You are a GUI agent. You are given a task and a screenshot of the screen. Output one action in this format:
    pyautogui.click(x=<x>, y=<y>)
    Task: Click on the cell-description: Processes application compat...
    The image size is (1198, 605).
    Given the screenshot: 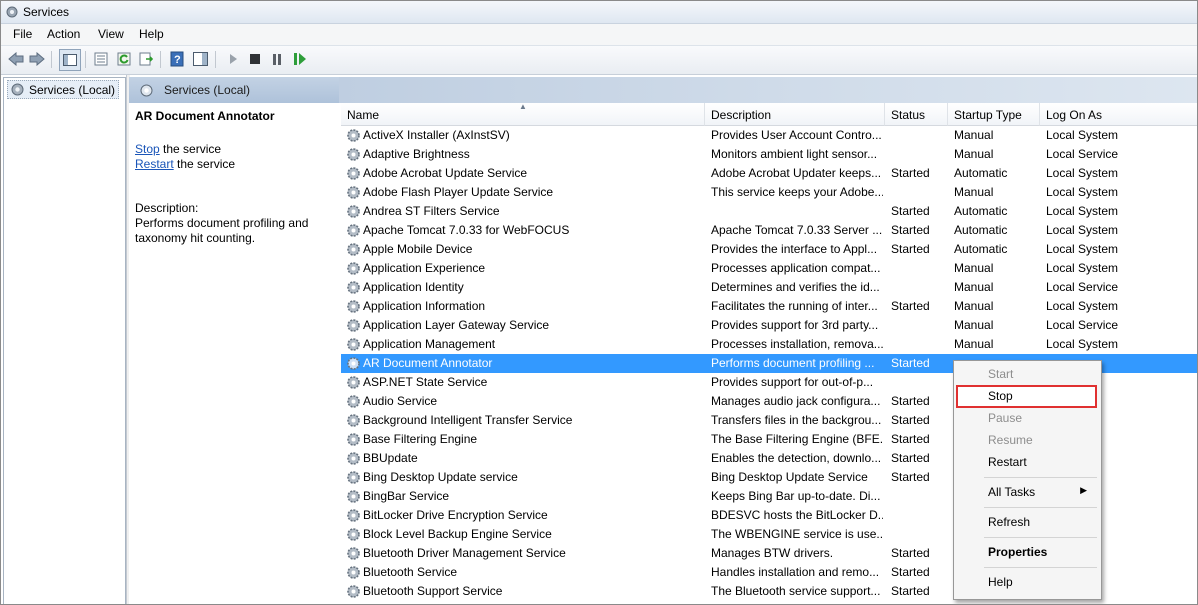 What is the action you would take?
    pyautogui.click(x=796, y=268)
    